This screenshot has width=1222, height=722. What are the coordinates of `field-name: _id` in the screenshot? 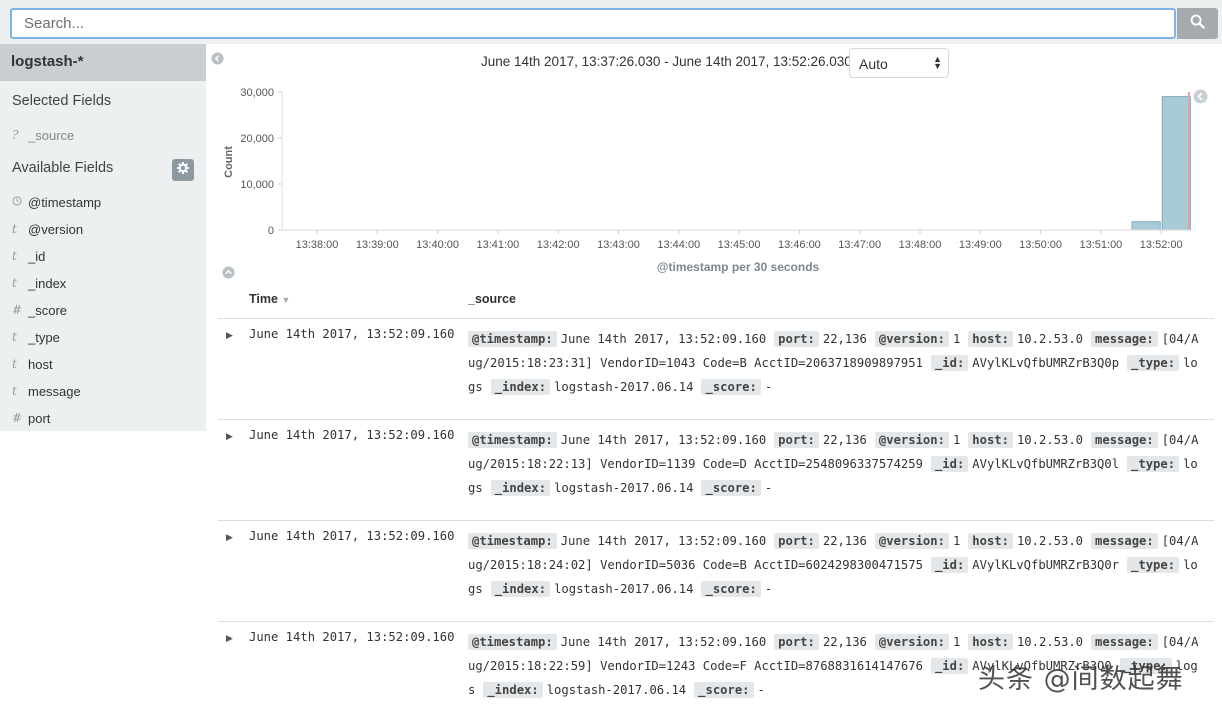 It's located at (37, 256).